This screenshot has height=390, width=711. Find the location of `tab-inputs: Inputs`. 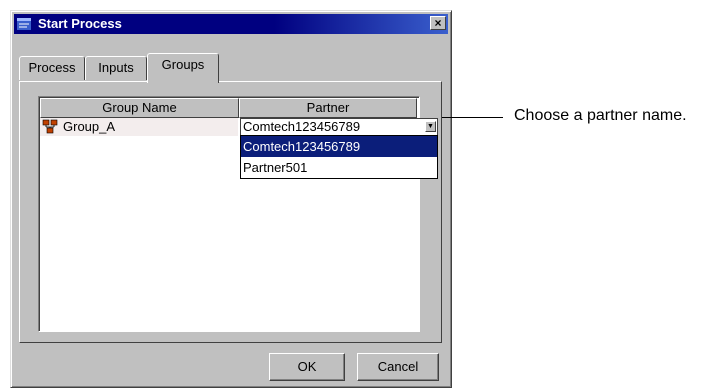

tab-inputs: Inputs is located at coordinates (116, 68).